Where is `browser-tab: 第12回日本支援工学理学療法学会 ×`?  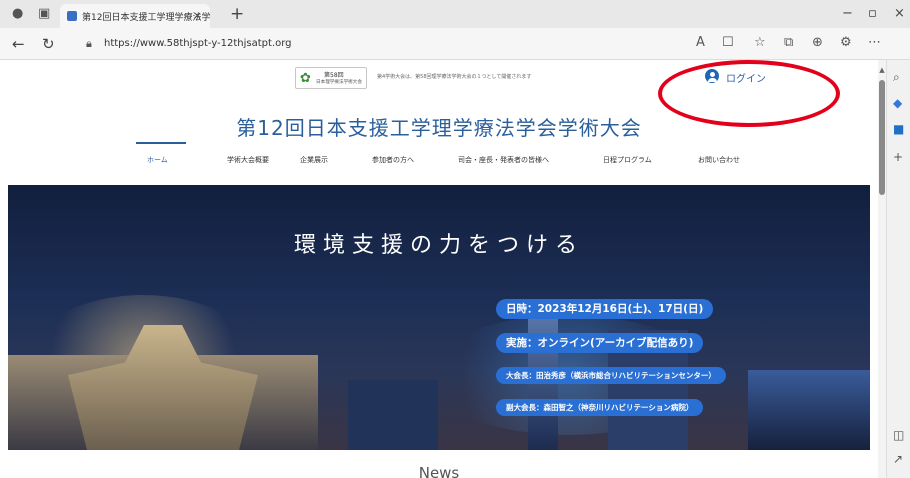
browser-tab: 第12回日本支援工学理学療法学会 × is located at coordinates (135, 16).